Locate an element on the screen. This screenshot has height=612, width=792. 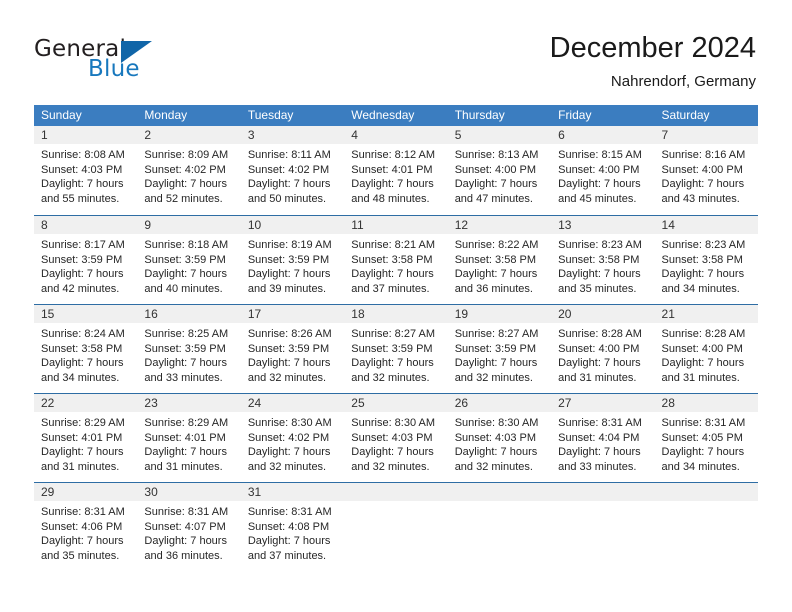
sunrise-text: Sunrise: 8:16 AM is located at coordinates (703, 155).